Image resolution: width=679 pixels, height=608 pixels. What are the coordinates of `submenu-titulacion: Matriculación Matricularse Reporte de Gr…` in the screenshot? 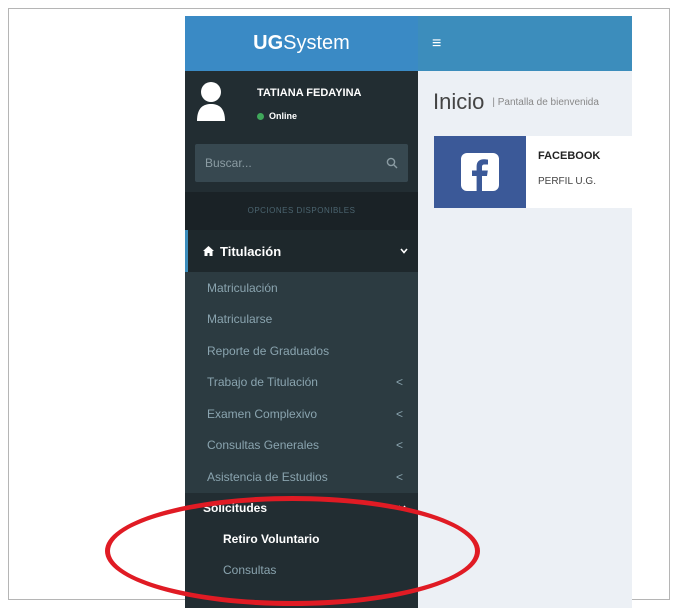 It's located at (301, 382).